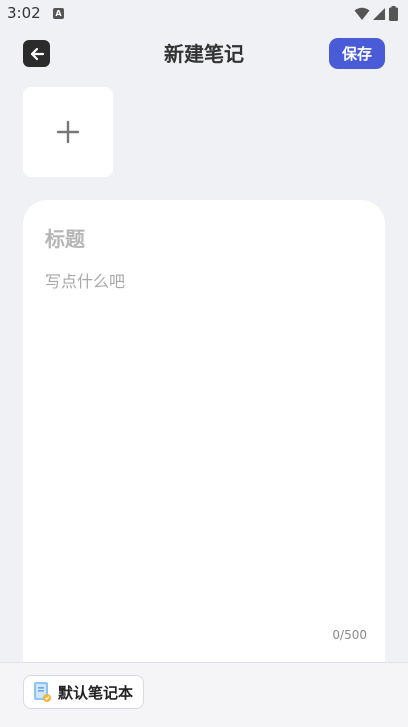 The image size is (408, 727). I want to click on status-icons, so click(376, 13).